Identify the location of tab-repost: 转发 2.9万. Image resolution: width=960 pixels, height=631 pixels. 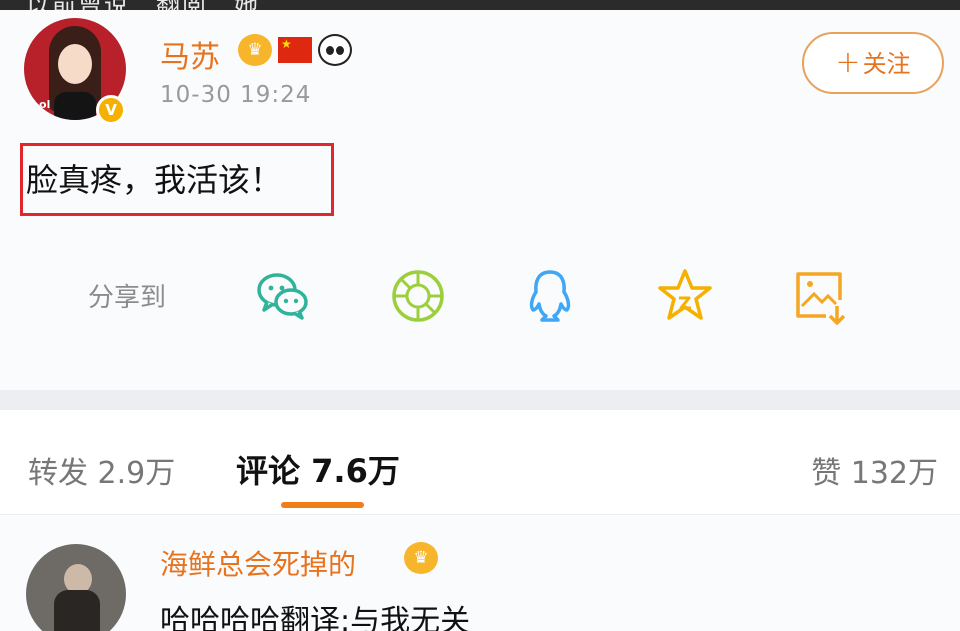
(101, 470).